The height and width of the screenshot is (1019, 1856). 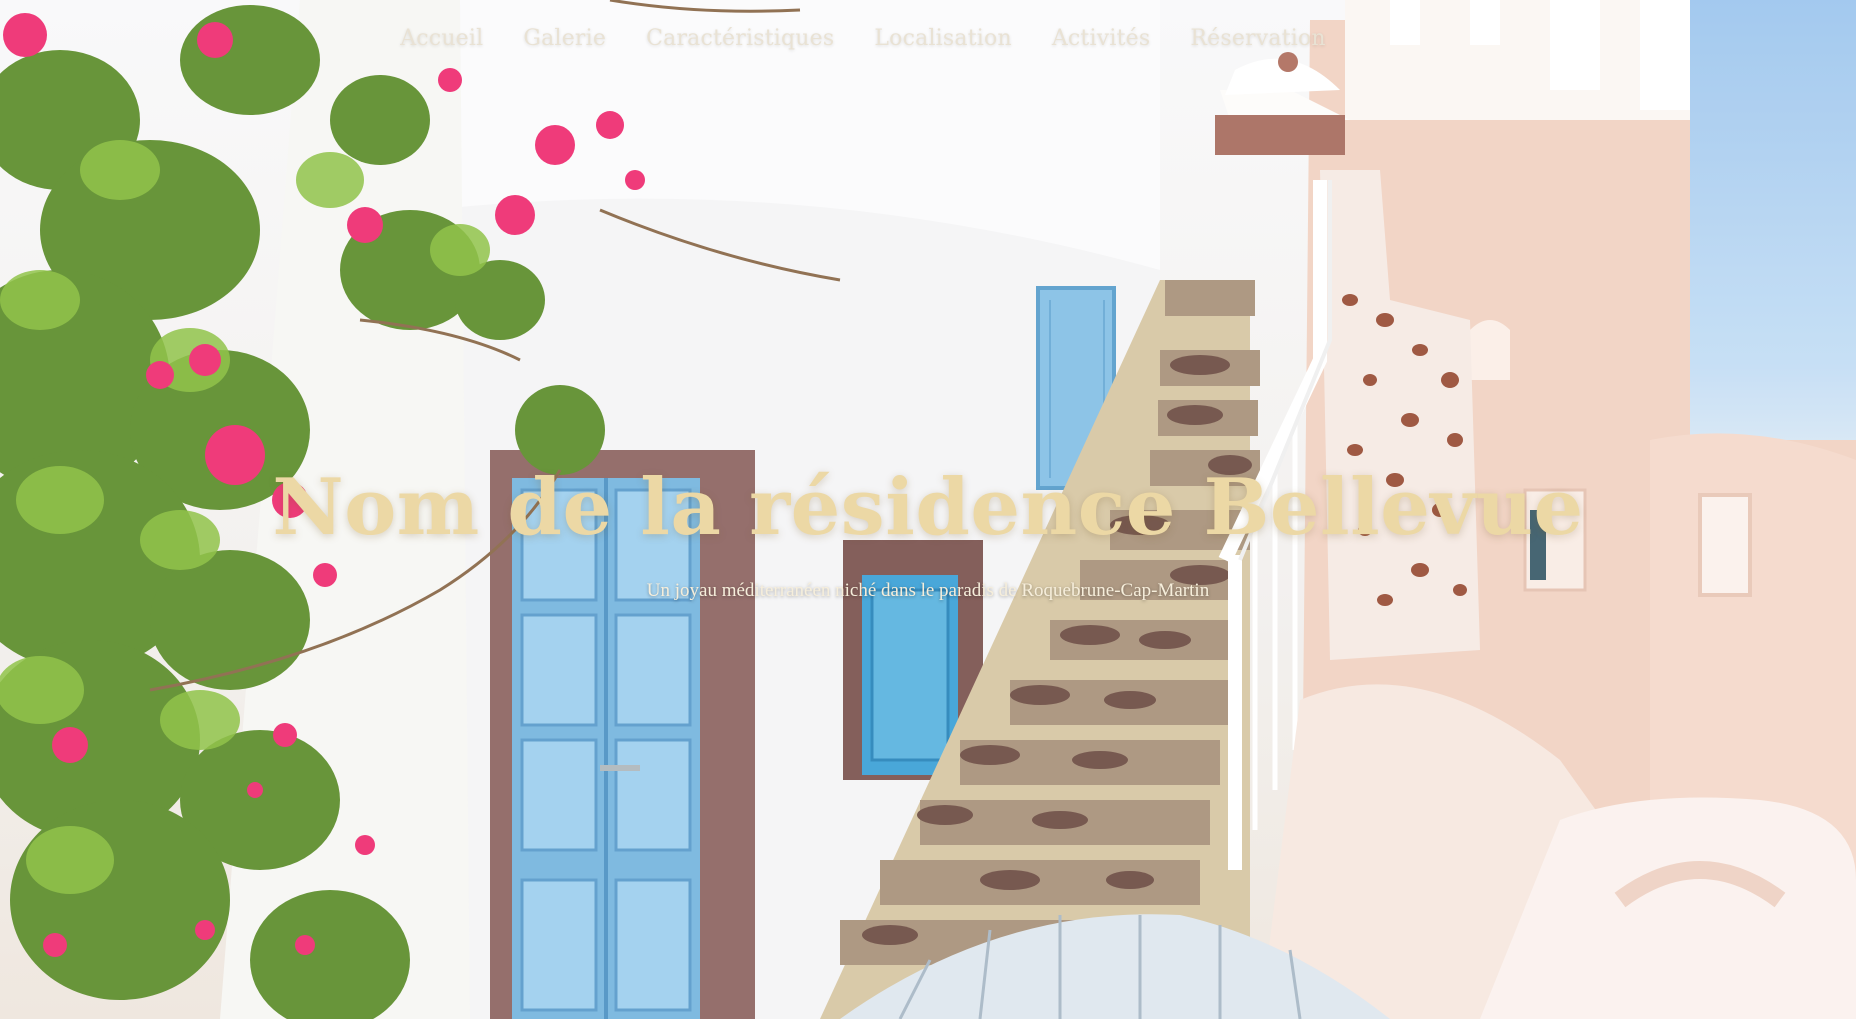 I want to click on nav-item-caracteristiques: Caractéristiques, so click(x=740, y=38).